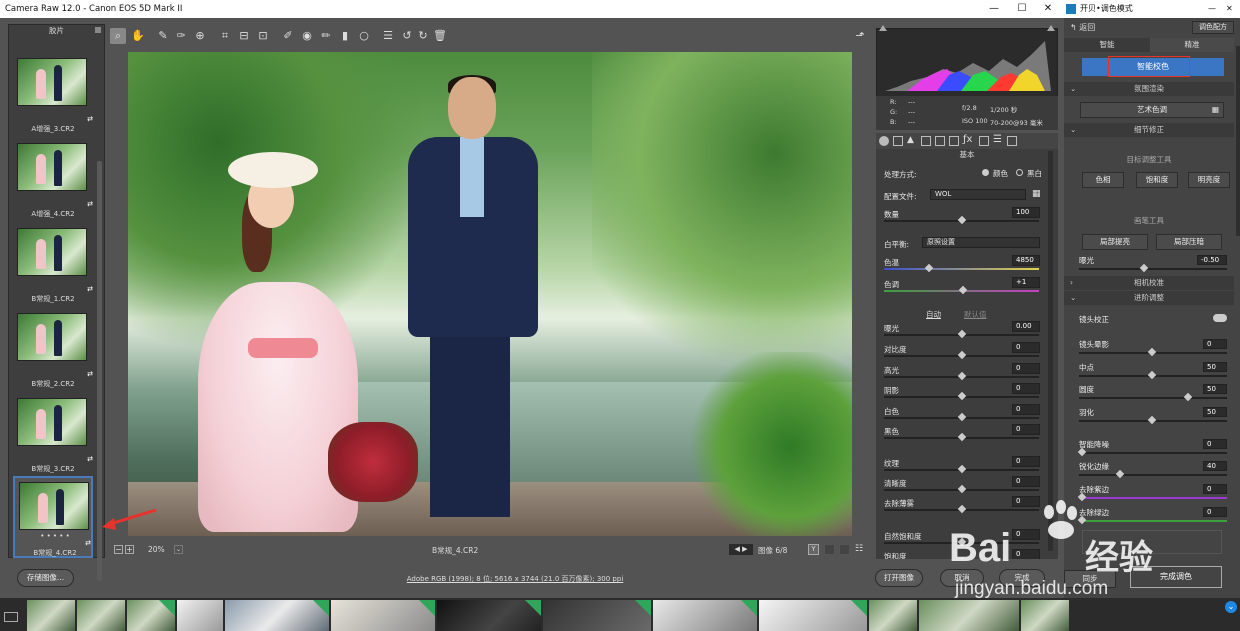  What do you see at coordinates (933, 314) in the screenshot?
I see `auto-link: 自动` at bounding box center [933, 314].